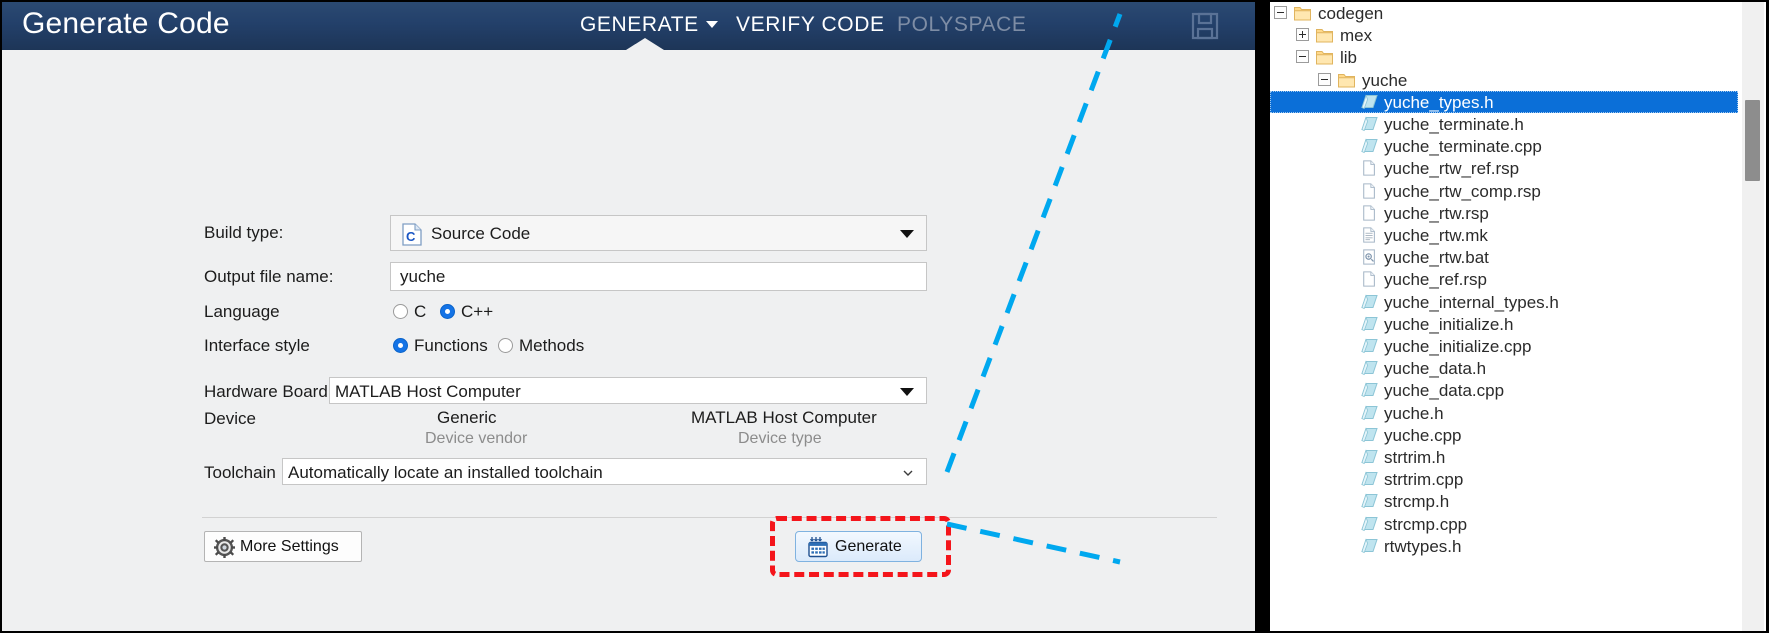  I want to click on radio-interface-functions, so click(400, 345).